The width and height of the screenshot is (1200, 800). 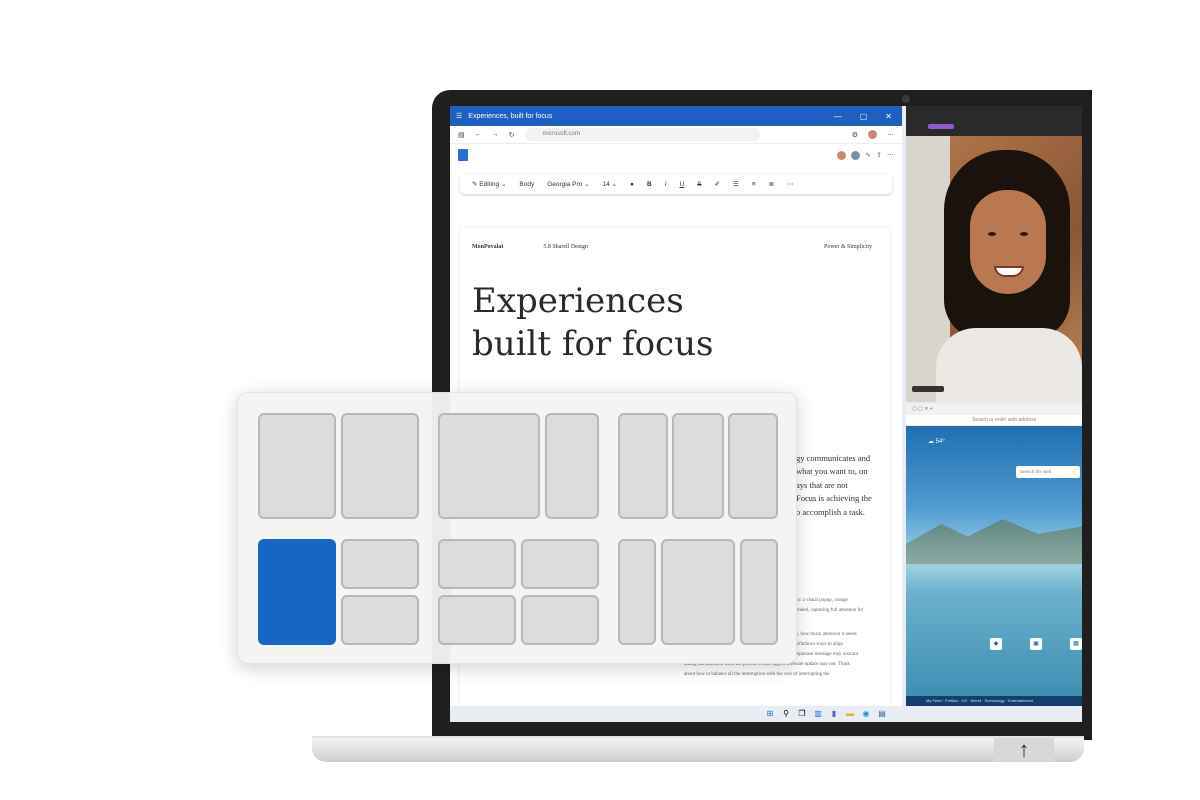 What do you see at coordinates (717, 184) in the screenshot?
I see `highlight-icon: ✐` at bounding box center [717, 184].